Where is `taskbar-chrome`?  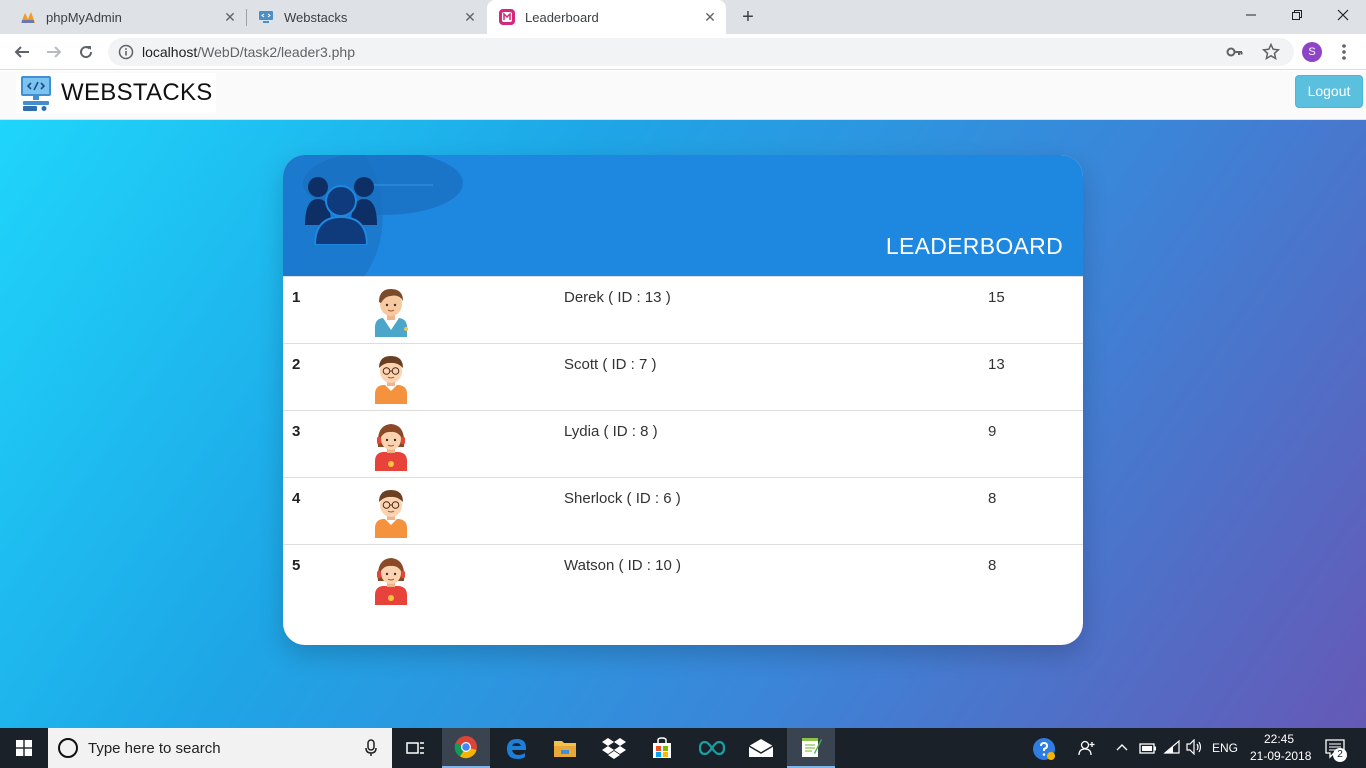 taskbar-chrome is located at coordinates (466, 748).